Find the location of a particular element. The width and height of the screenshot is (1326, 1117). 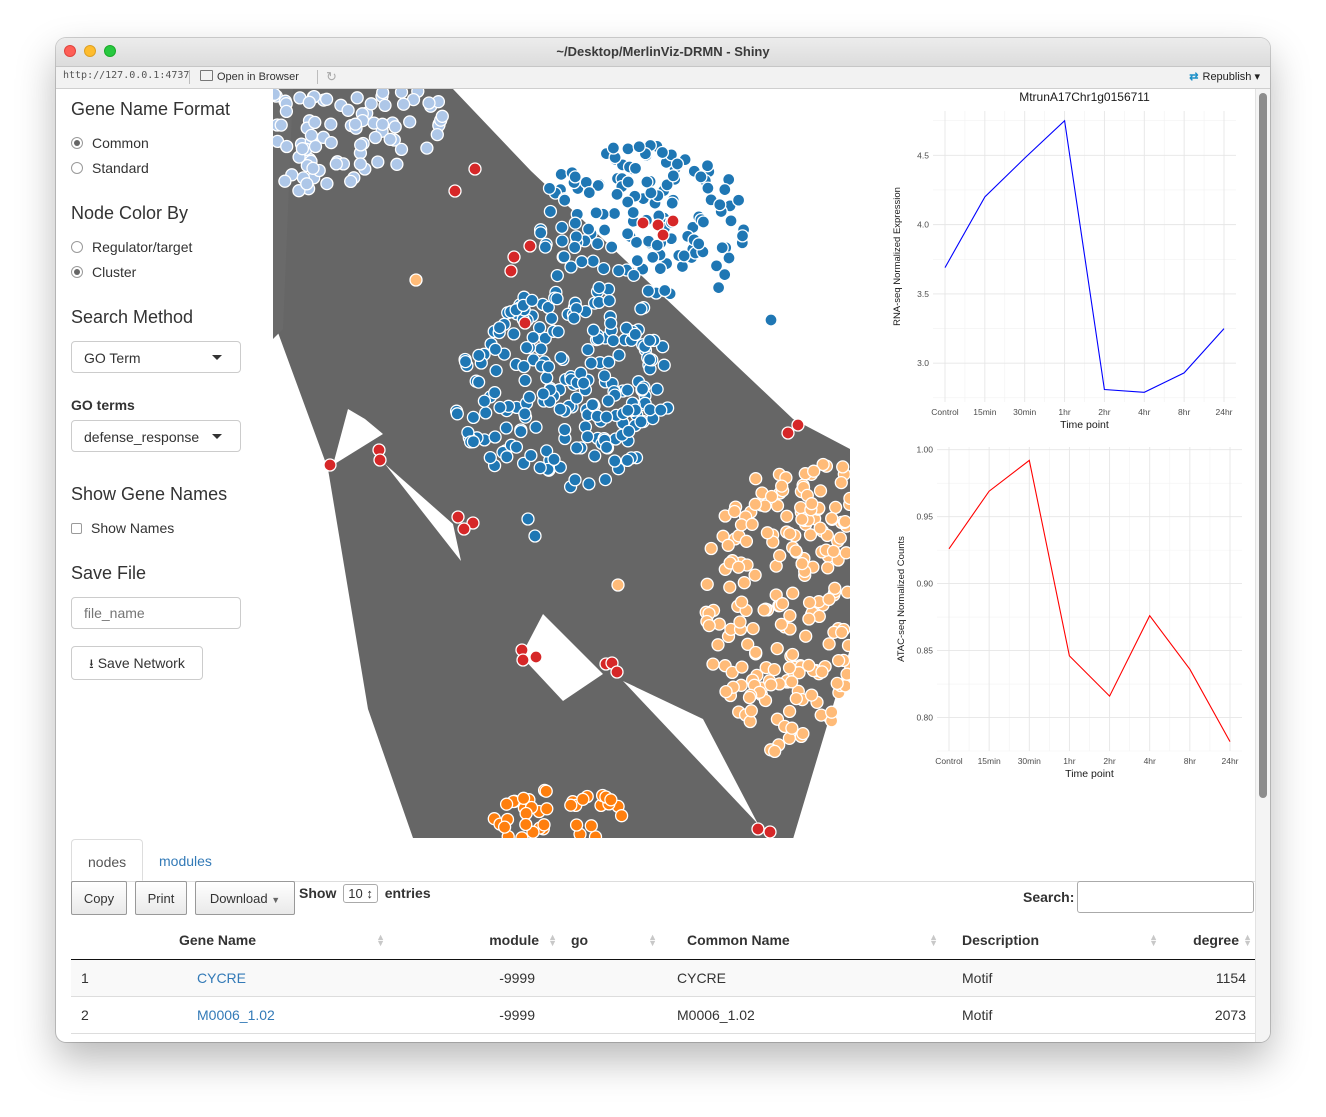

radio-button is located at coordinates (77, 143).